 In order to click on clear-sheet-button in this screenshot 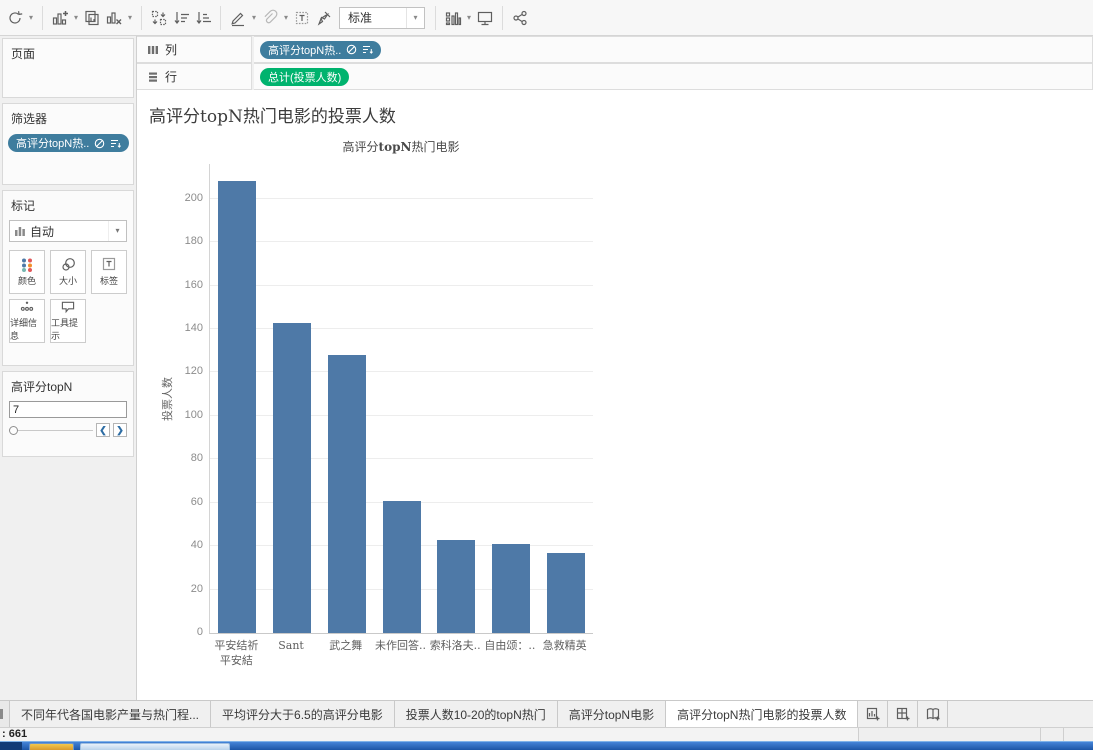, I will do `click(114, 18)`.